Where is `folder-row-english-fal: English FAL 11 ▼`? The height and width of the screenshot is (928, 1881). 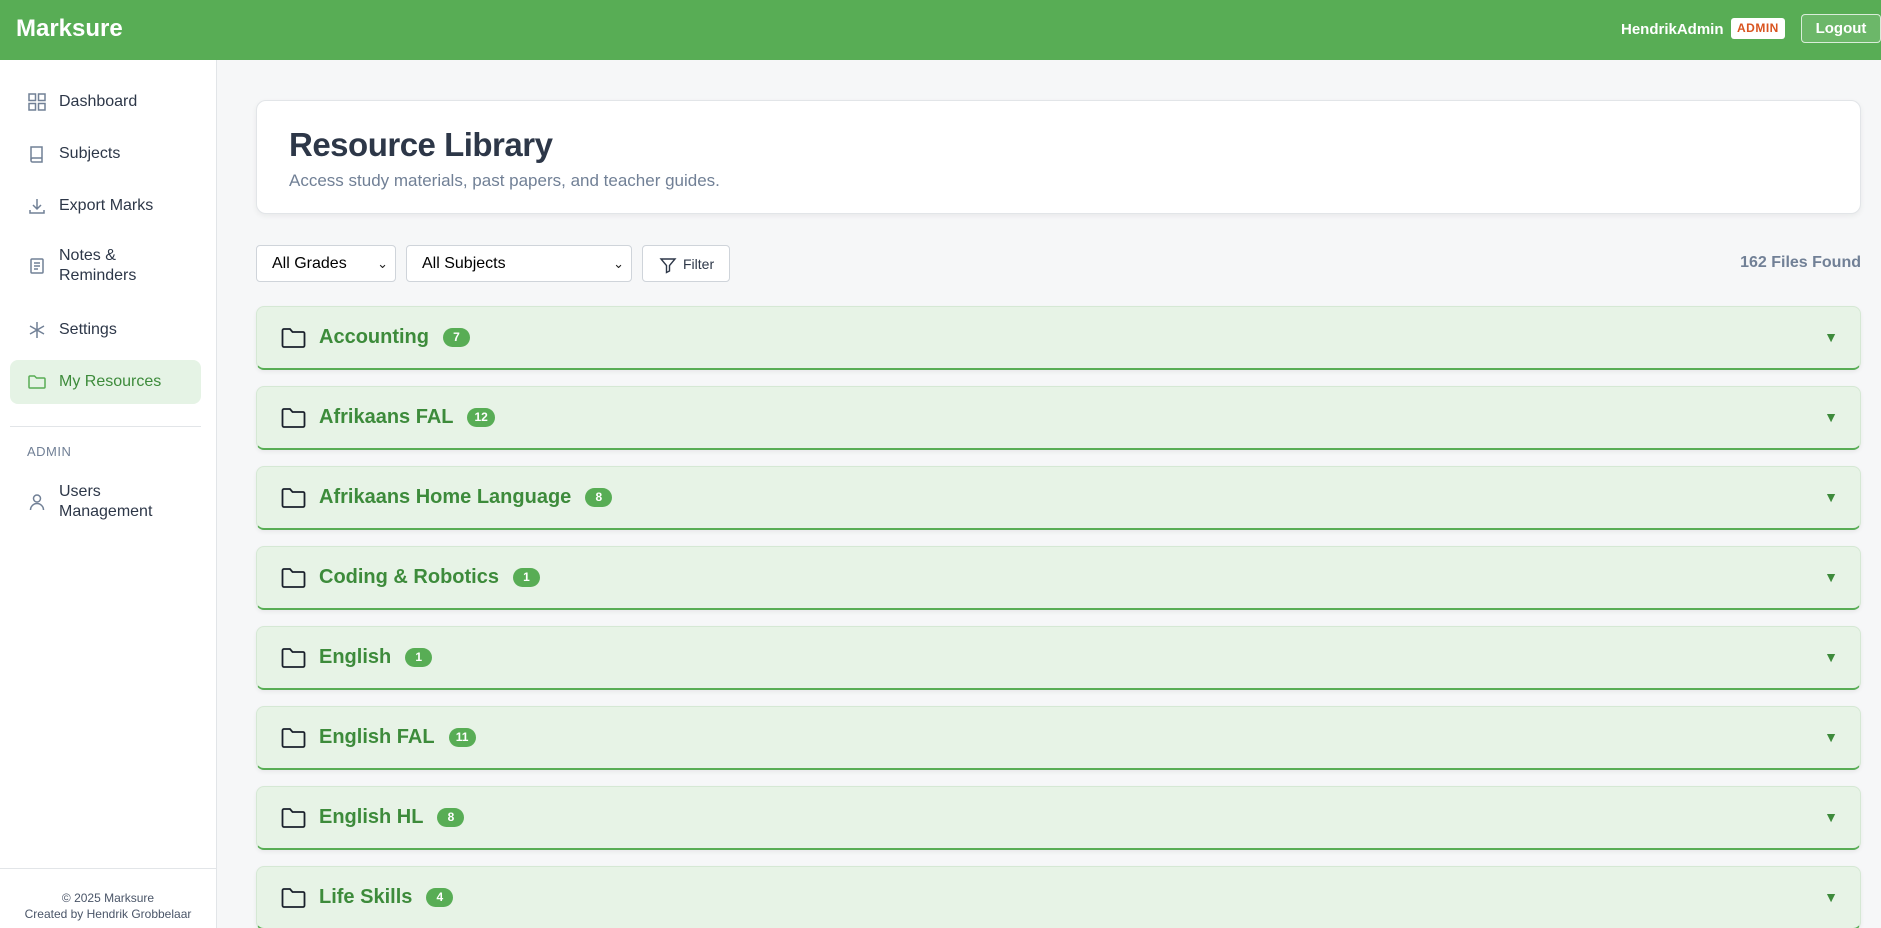 folder-row-english-fal: English FAL 11 ▼ is located at coordinates (1058, 738).